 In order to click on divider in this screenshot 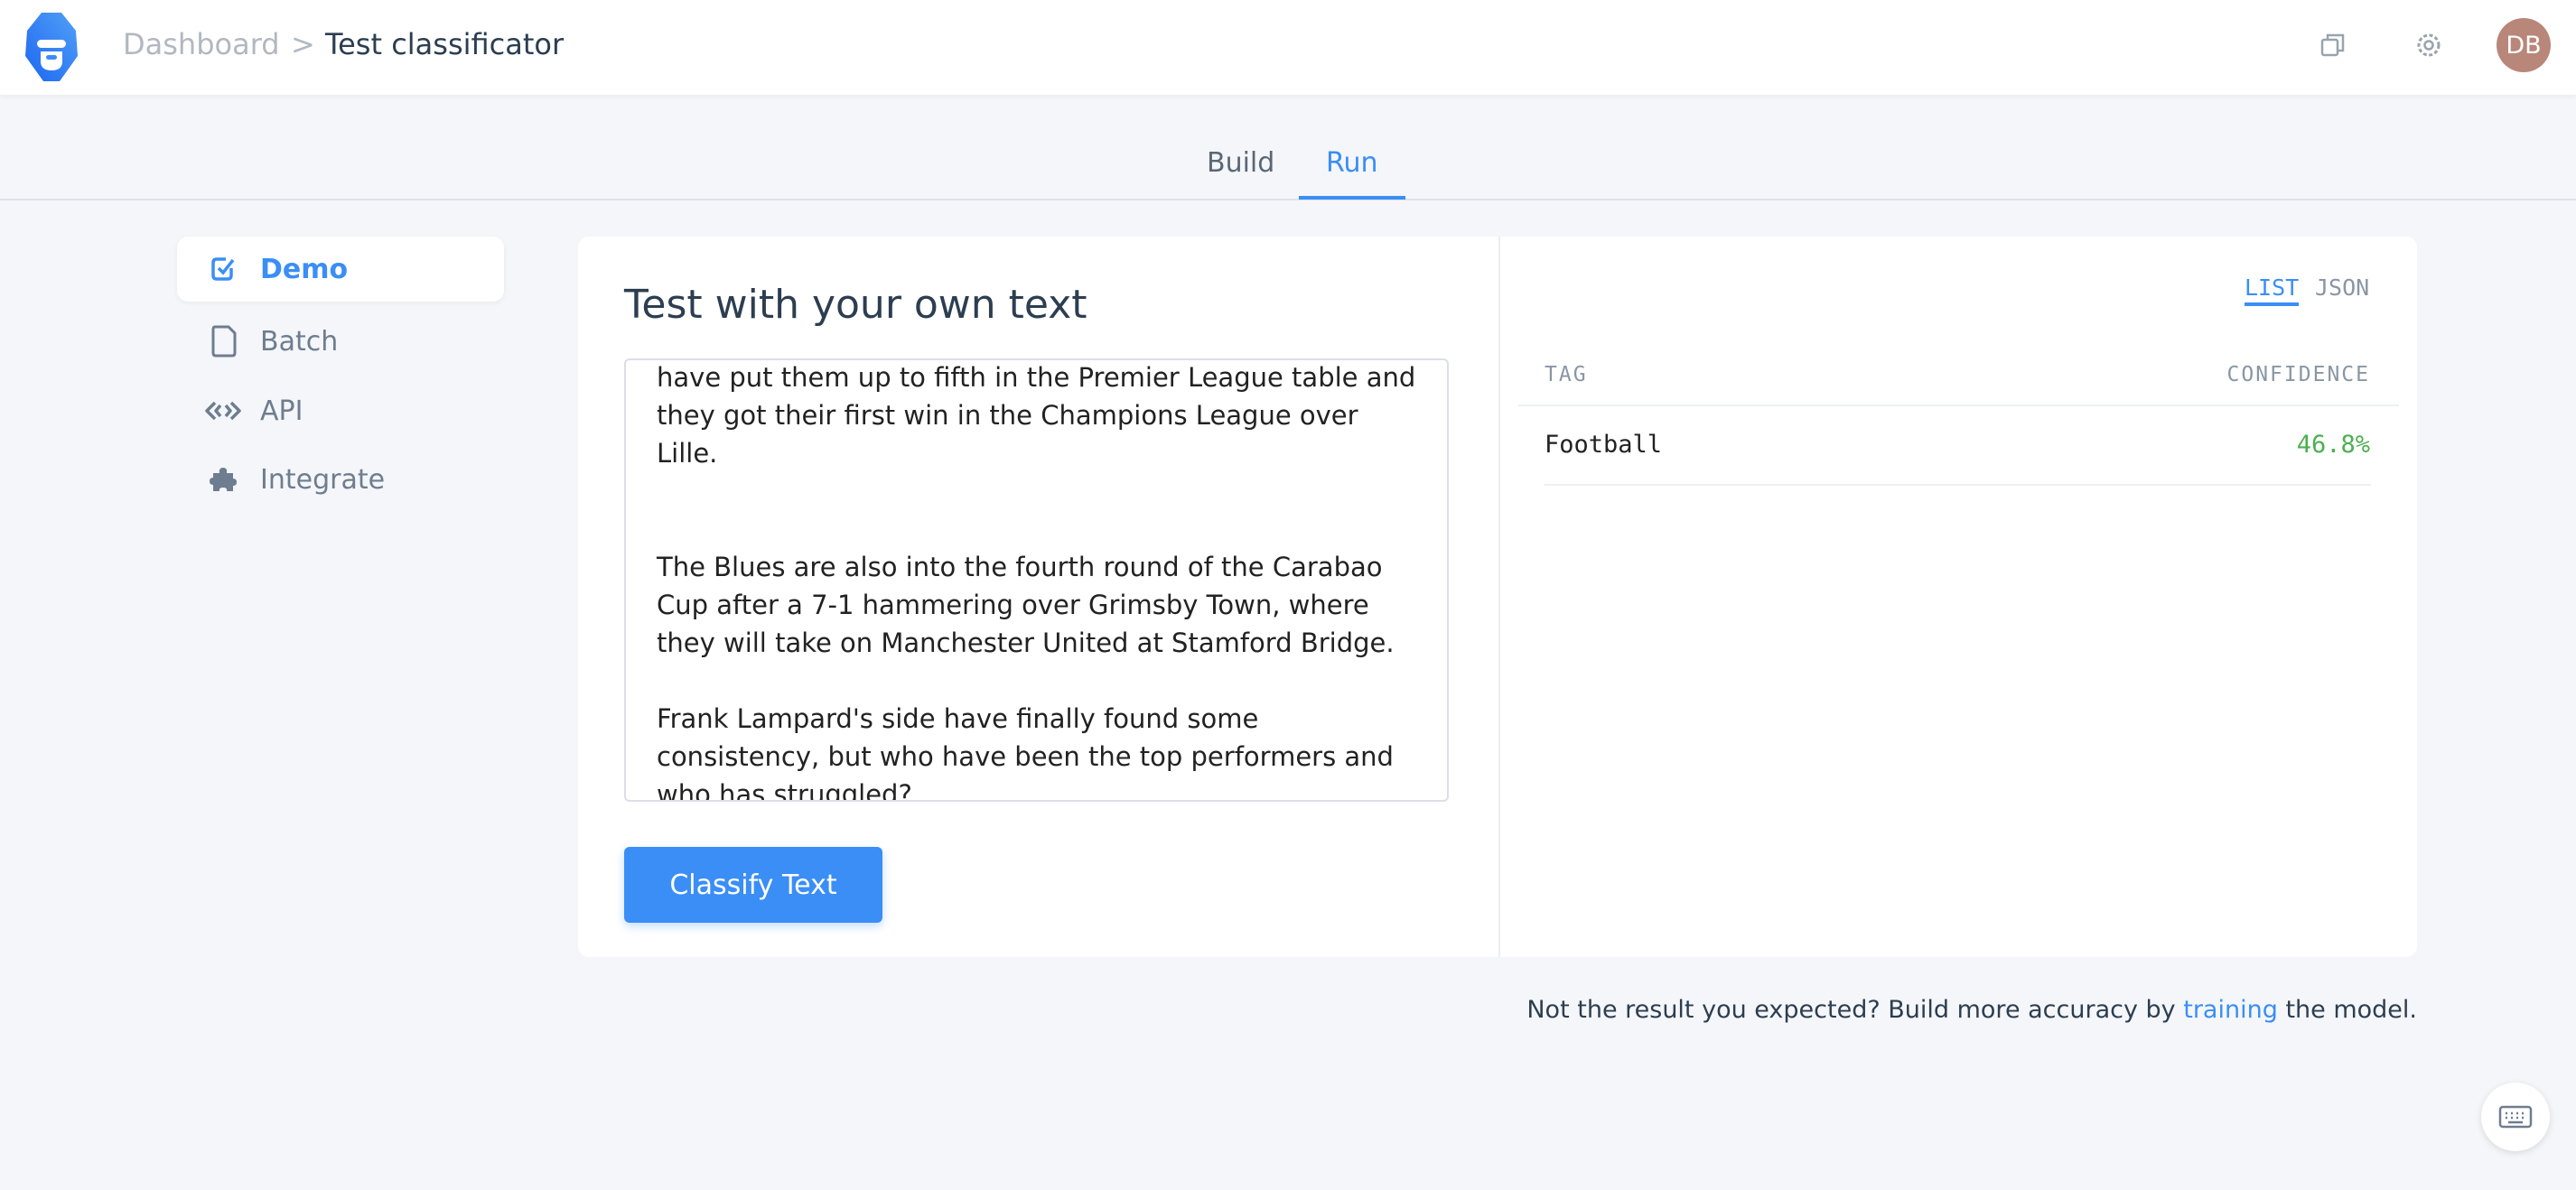, I will do `click(1499, 597)`.